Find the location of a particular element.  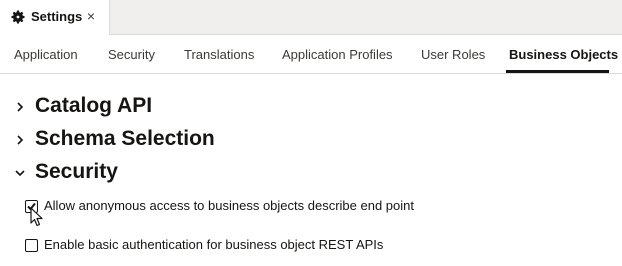

chevron-down-icon is located at coordinates (20, 172).